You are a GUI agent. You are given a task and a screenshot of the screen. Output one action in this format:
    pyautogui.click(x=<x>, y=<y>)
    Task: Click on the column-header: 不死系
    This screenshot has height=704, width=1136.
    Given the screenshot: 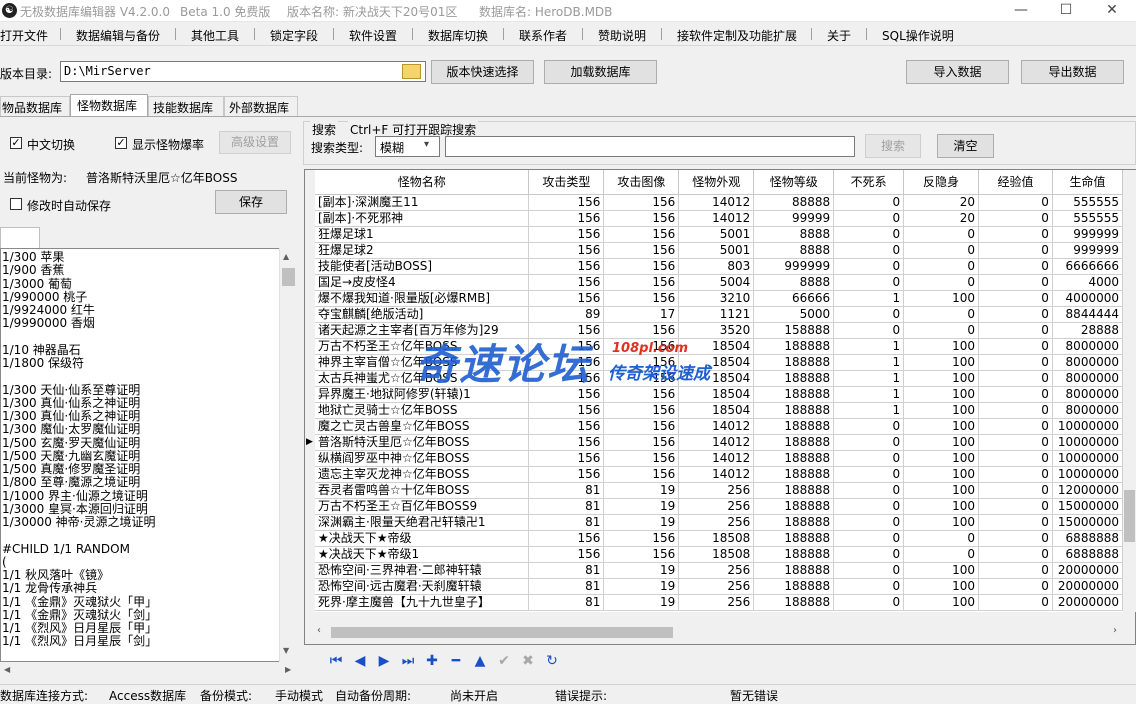 What is the action you would take?
    pyautogui.click(x=869, y=182)
    